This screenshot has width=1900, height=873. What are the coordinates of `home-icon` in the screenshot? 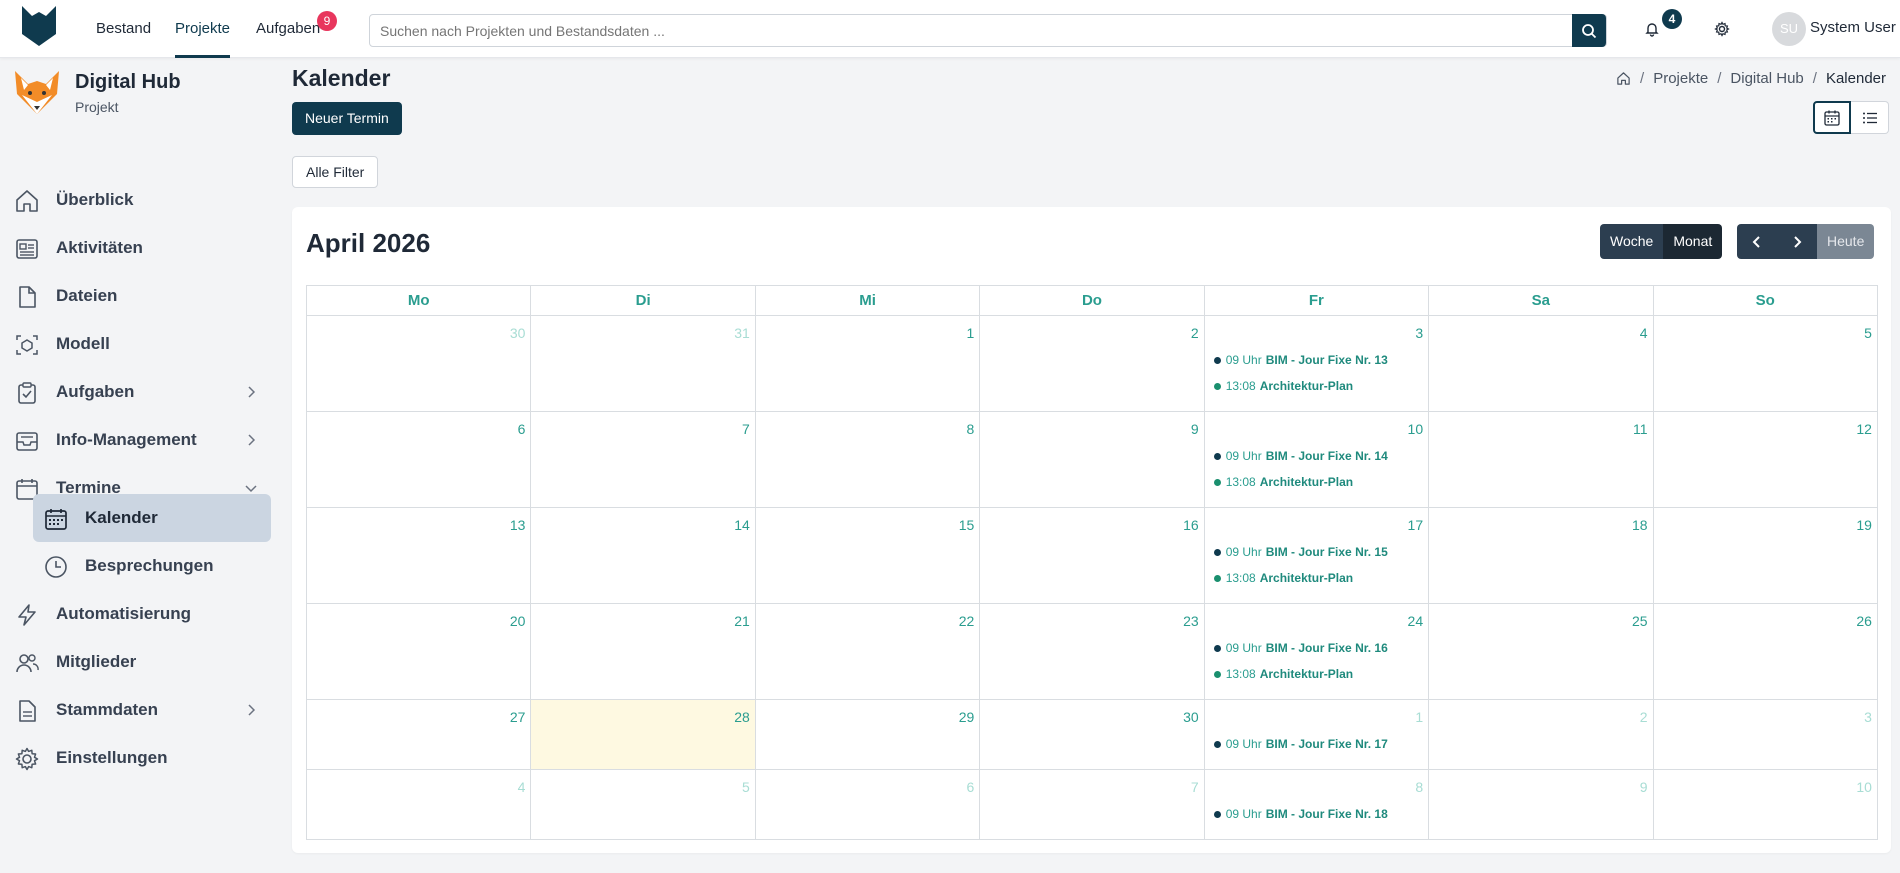 It's located at (1623, 78).